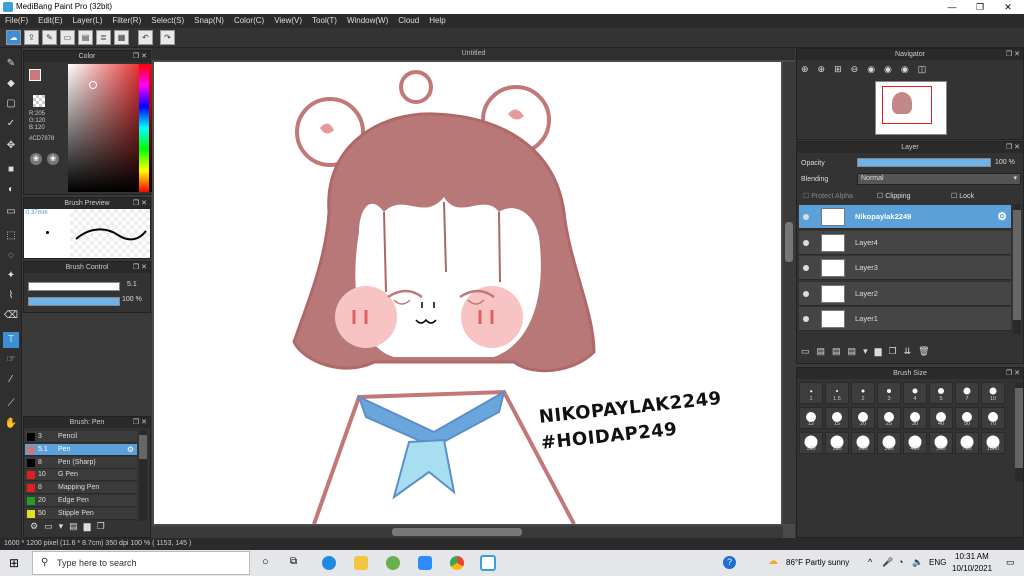 This screenshot has height=576, width=1024. I want to click on language-indicator: ENG, so click(937, 562).